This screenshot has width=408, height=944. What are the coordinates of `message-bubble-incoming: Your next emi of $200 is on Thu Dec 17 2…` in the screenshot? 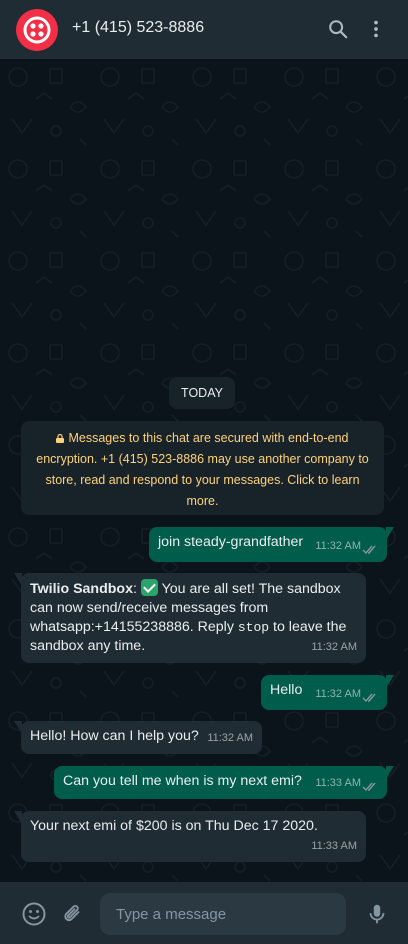 It's located at (190, 836).